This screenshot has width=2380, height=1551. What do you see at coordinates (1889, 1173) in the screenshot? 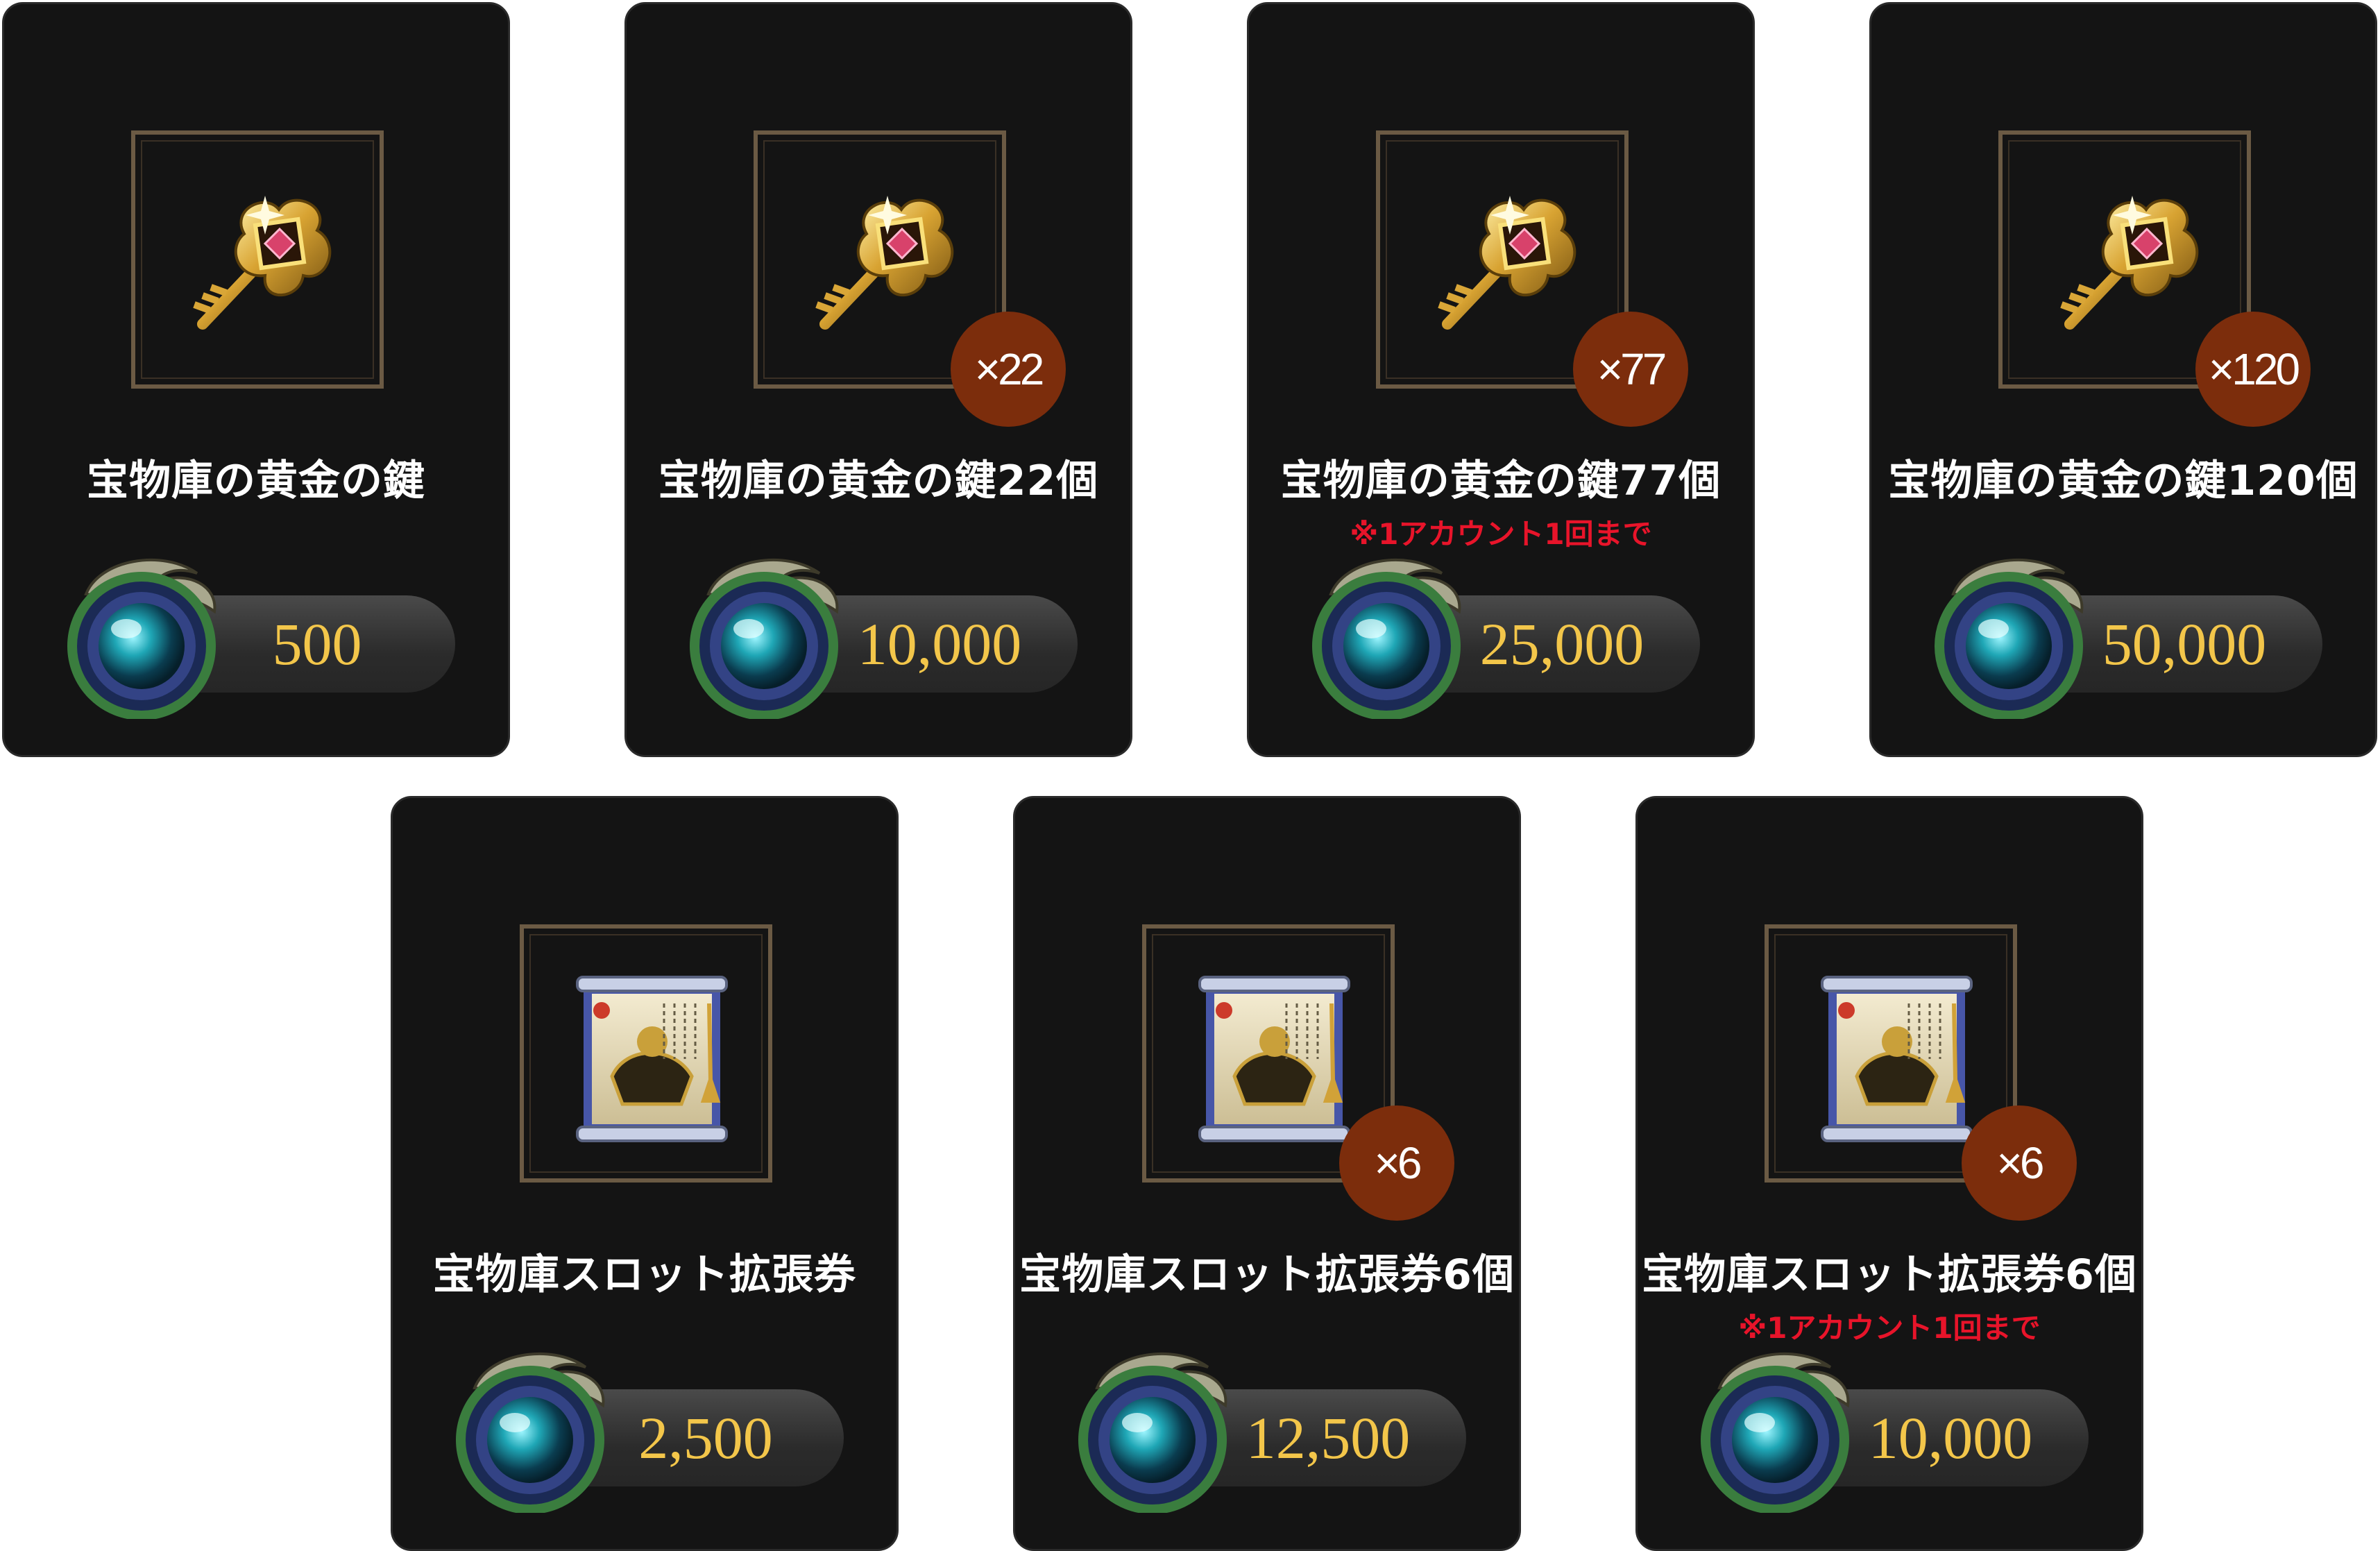
I see `product-card: ×6 宝物庫スロット拡張券6個 ※1アカウント1回まで 10,000` at bounding box center [1889, 1173].